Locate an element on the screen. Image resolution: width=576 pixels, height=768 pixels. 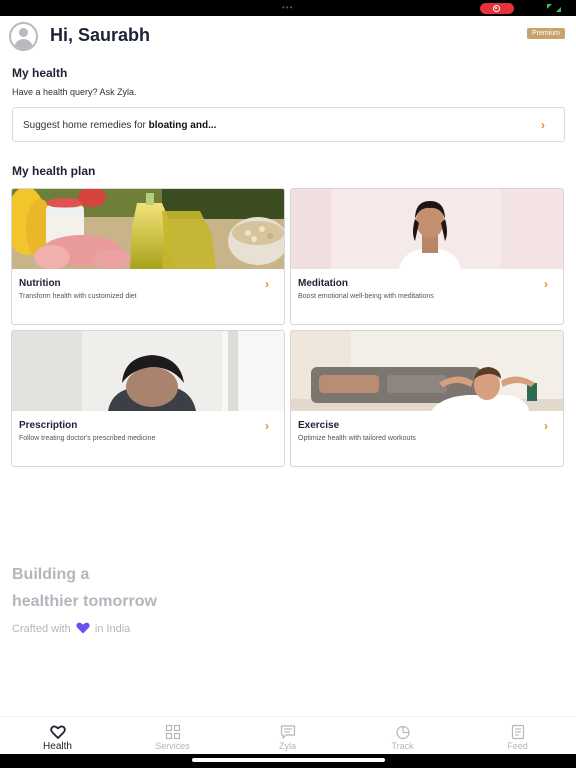
home-indicator-bar is located at coordinates (288, 761).